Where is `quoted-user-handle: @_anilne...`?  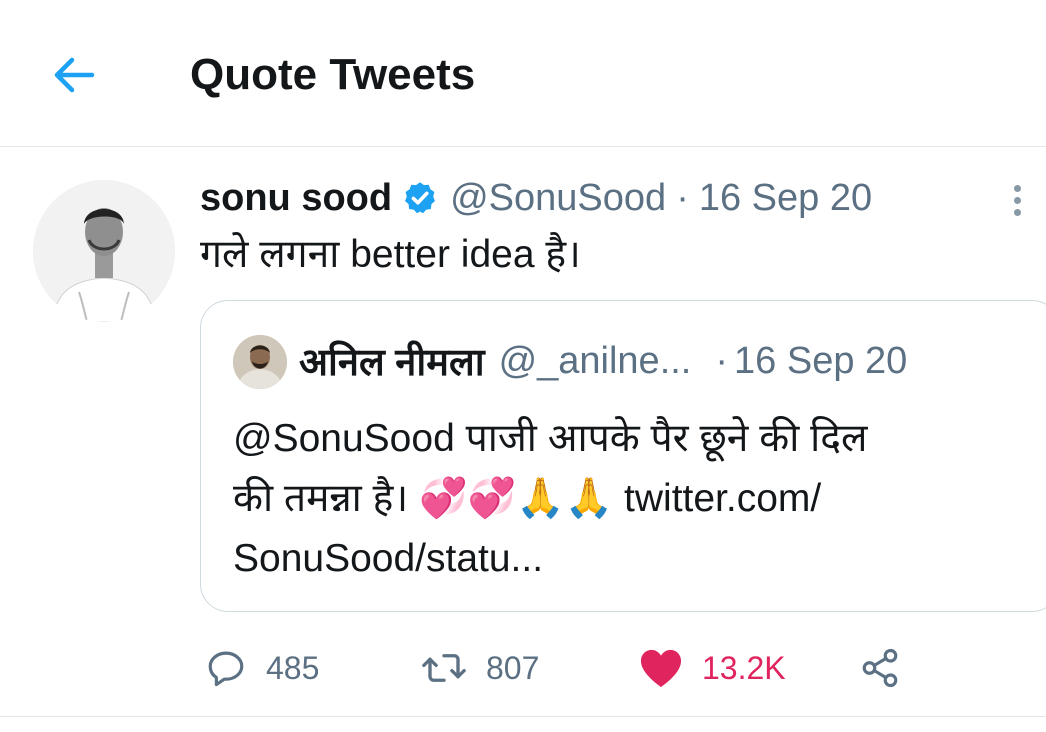 quoted-user-handle: @_anilne... is located at coordinates (595, 360).